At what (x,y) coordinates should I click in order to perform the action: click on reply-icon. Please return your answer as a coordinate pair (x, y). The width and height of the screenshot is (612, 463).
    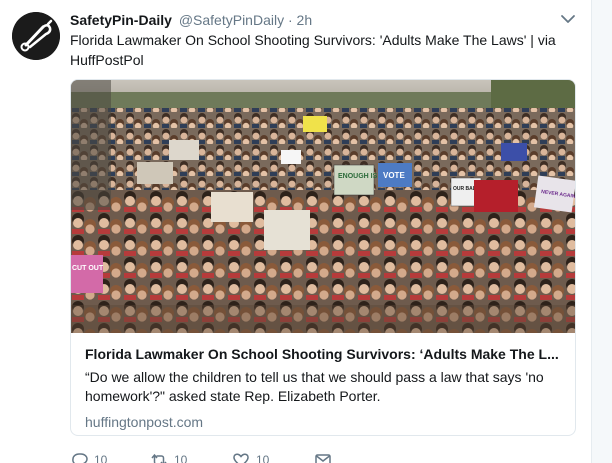
    Looking at the image, I should click on (80, 458).